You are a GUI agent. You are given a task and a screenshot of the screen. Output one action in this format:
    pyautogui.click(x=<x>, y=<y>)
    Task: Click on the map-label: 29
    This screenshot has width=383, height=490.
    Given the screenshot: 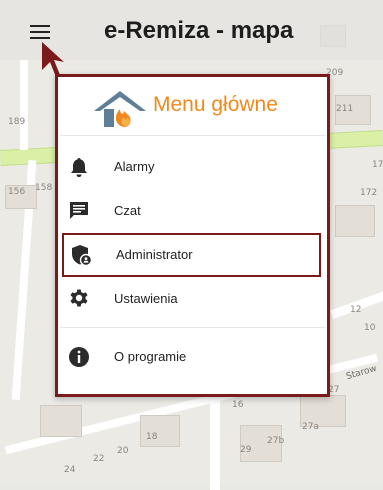 What is the action you would take?
    pyautogui.click(x=246, y=450)
    